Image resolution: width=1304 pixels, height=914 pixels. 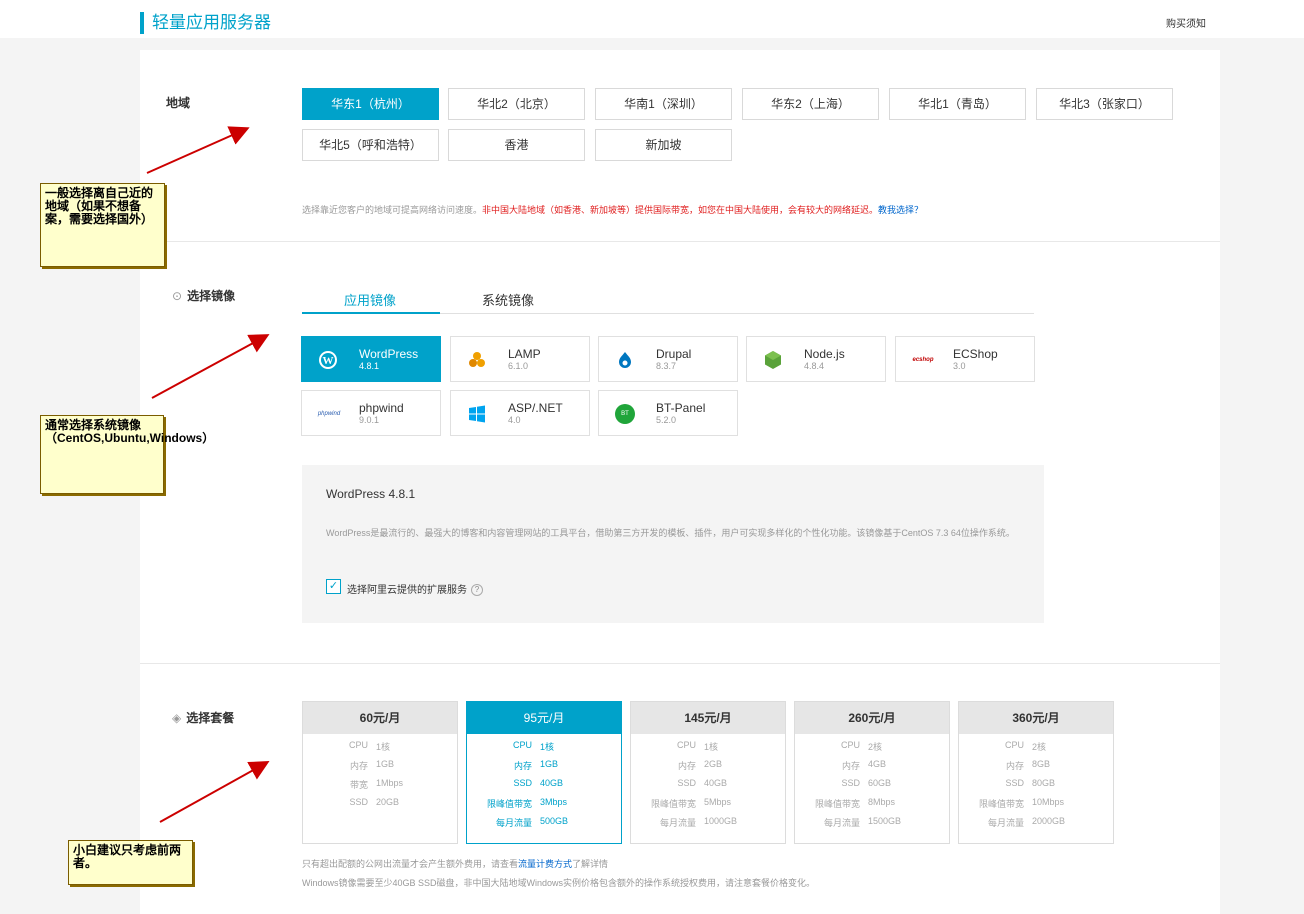 I want to click on annotation-image: 通常选择系统镜像（CentOS,Ubuntu,Windows）, so click(x=127, y=454).